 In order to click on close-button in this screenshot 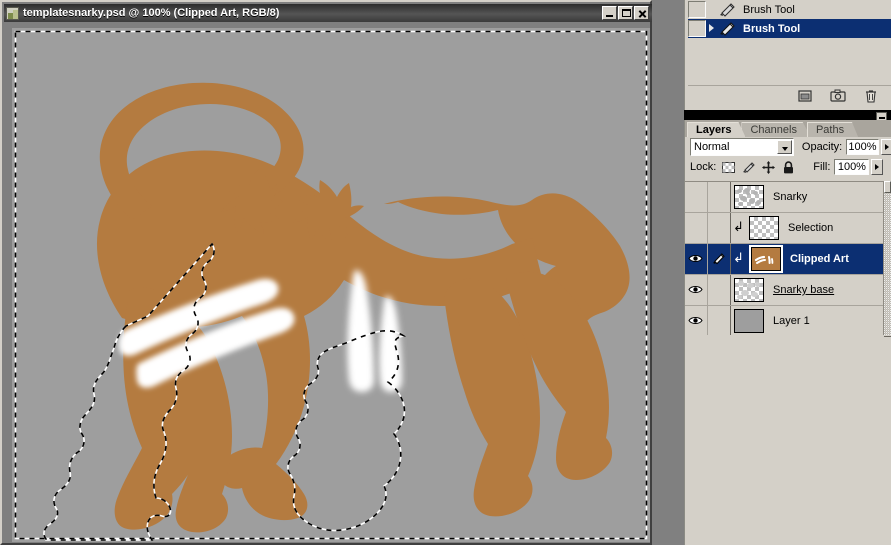, I will do `click(641, 13)`.